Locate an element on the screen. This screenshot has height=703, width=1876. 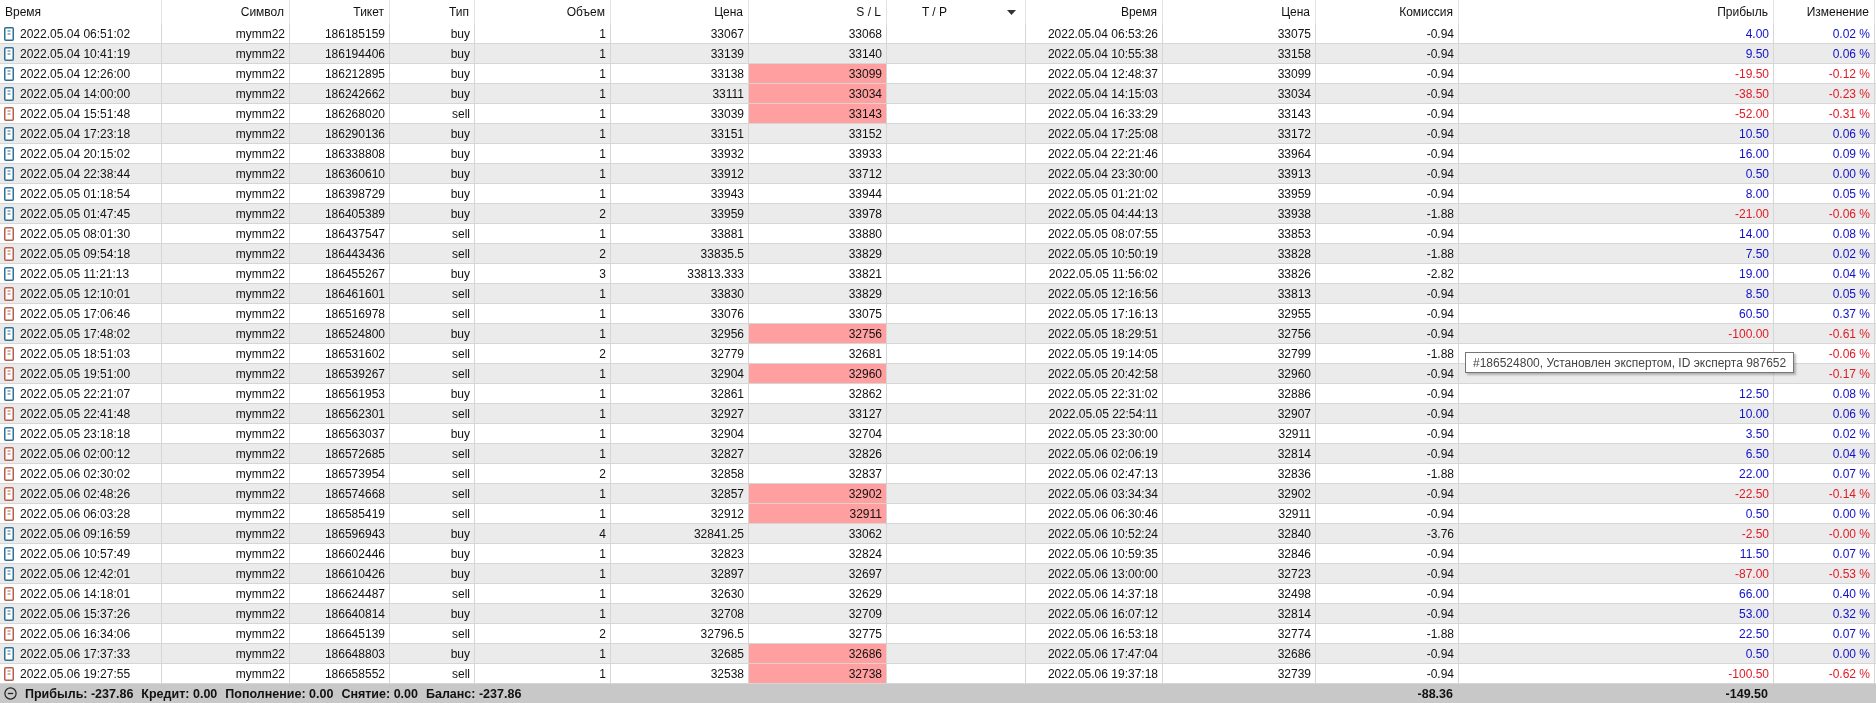
table-cell: 2022.05.06 06:03:28 is located at coordinates (75, 513).